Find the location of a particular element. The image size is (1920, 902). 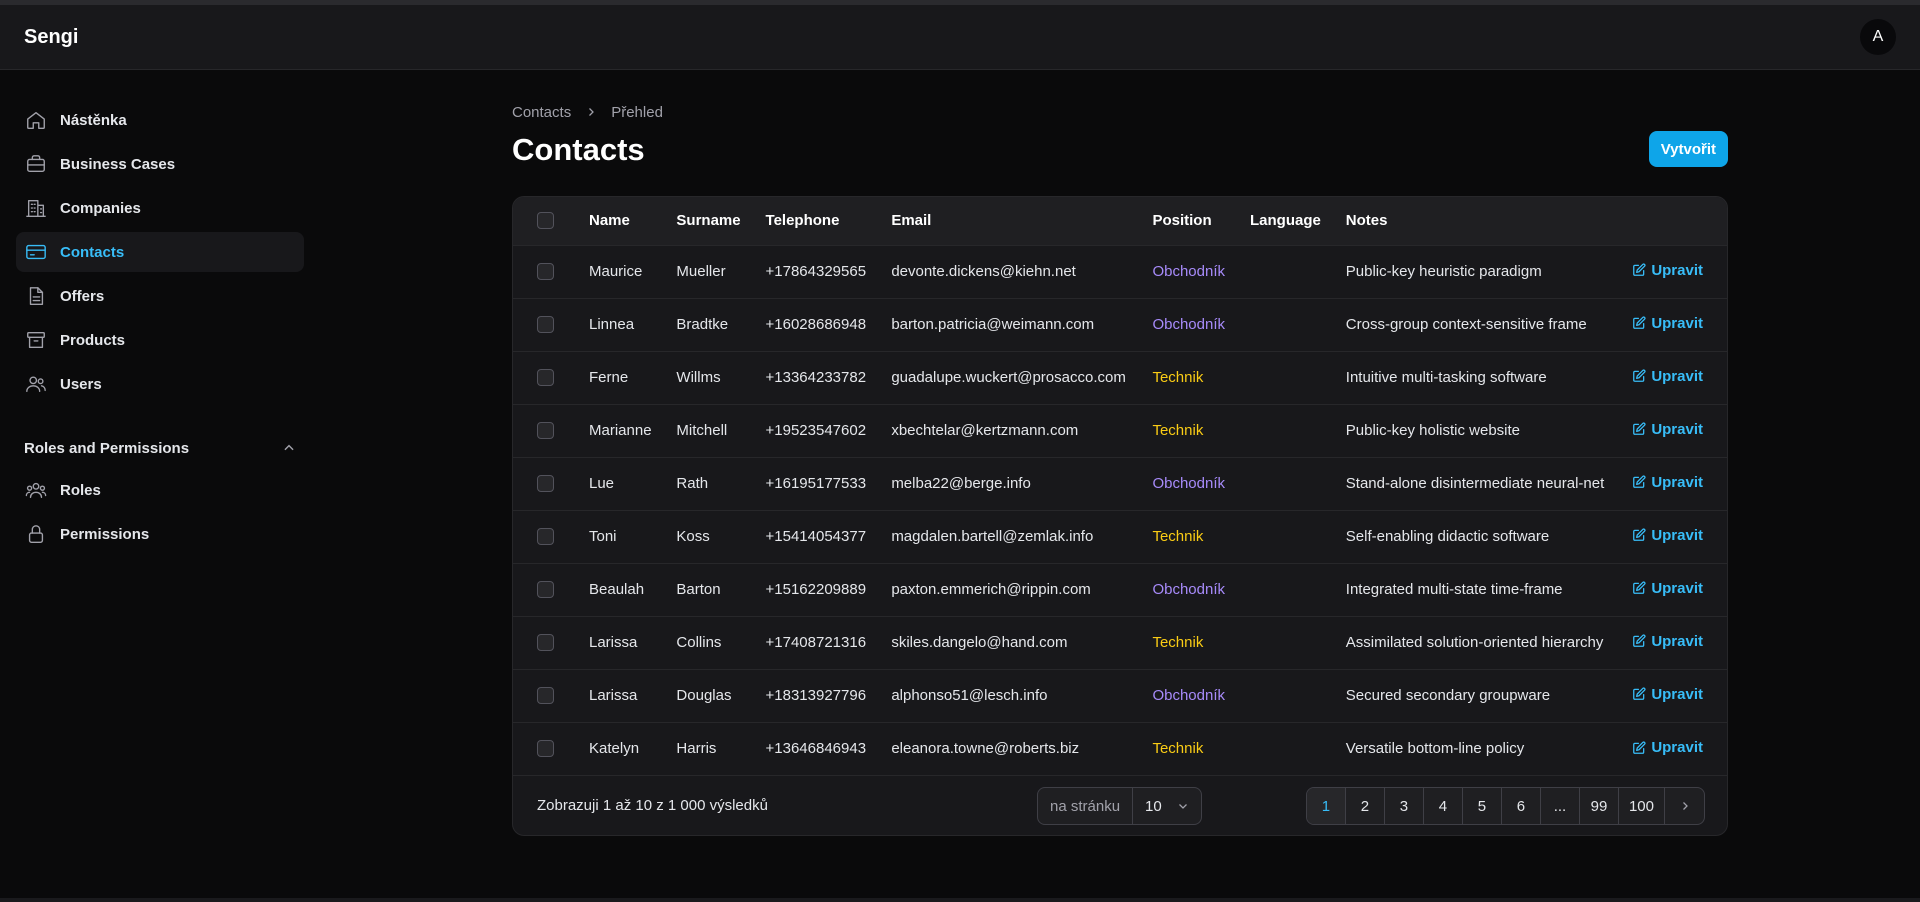

page-button-1: 1 is located at coordinates (1326, 806).